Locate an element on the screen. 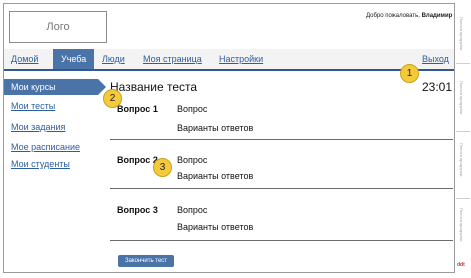  logo-text: Лого is located at coordinates (58, 27).